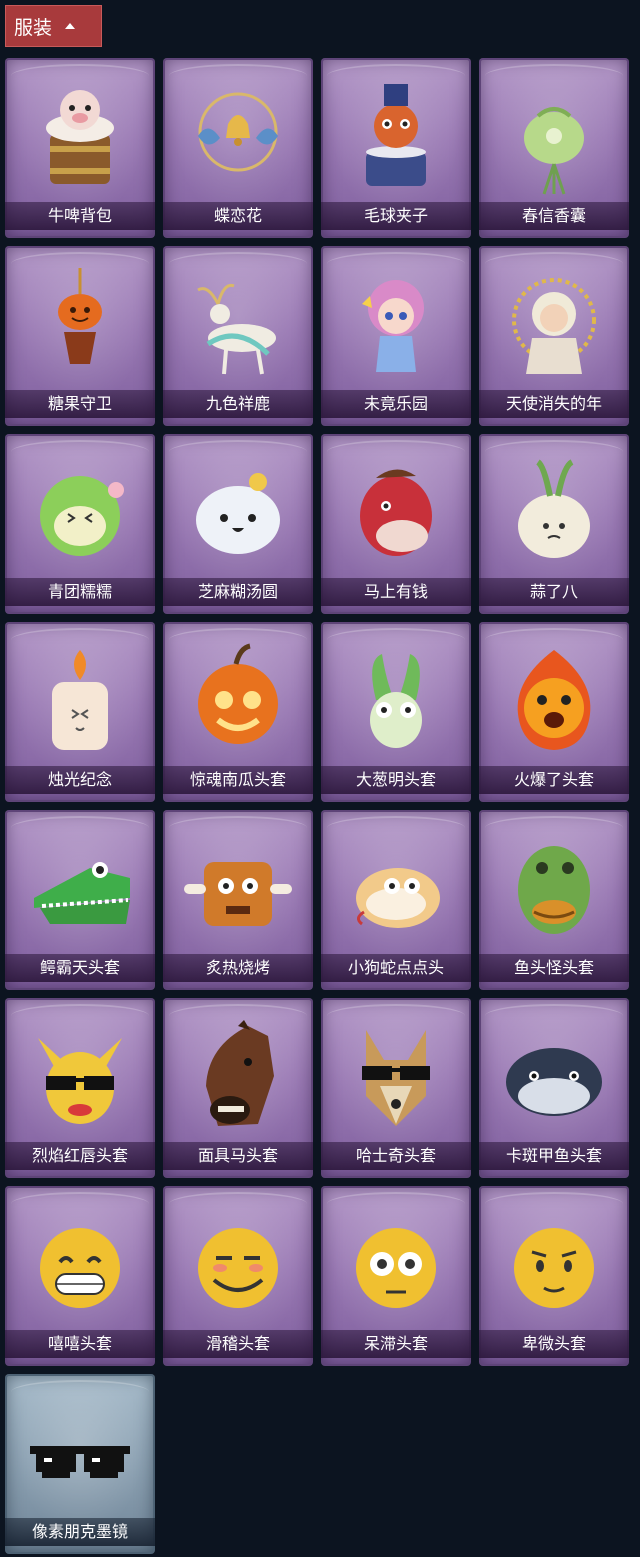 The height and width of the screenshot is (1557, 640). Describe the element at coordinates (396, 700) in the screenshot. I see `scallion-head-icon` at that location.